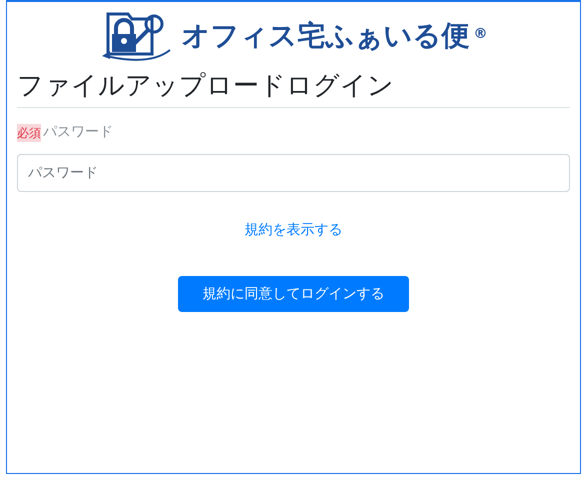  Describe the element at coordinates (481, 34) in the screenshot. I see `registered-mark: ®` at that location.